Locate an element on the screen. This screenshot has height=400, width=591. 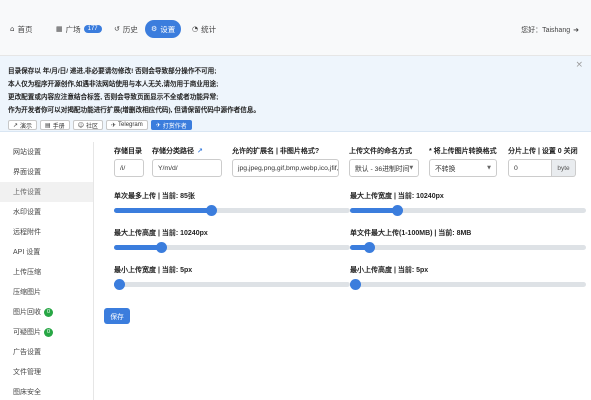
close-icon: × is located at coordinates (579, 65).